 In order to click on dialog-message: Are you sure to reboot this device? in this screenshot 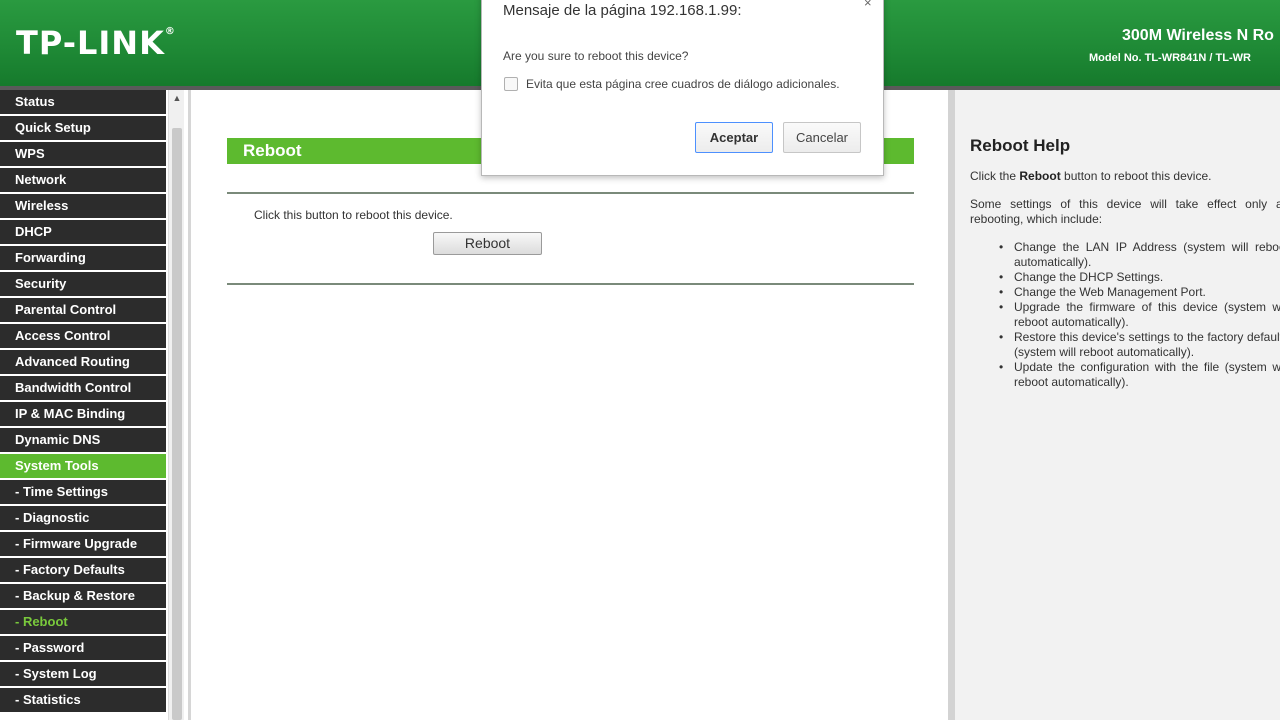, I will do `click(596, 56)`.